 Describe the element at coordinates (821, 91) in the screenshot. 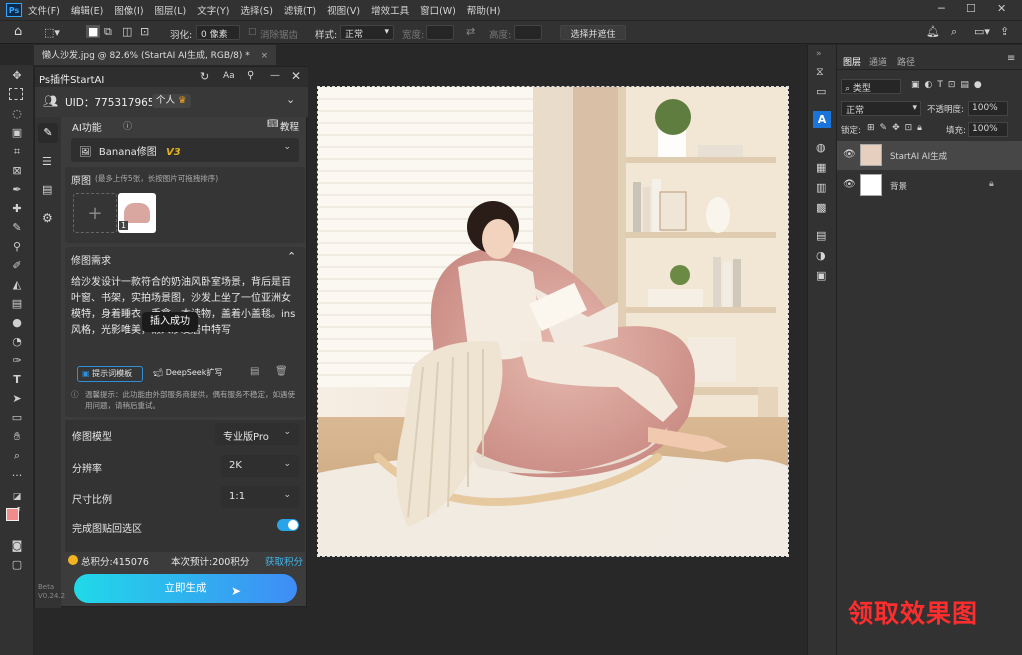

I see `comments-panel-icon: ▭` at that location.